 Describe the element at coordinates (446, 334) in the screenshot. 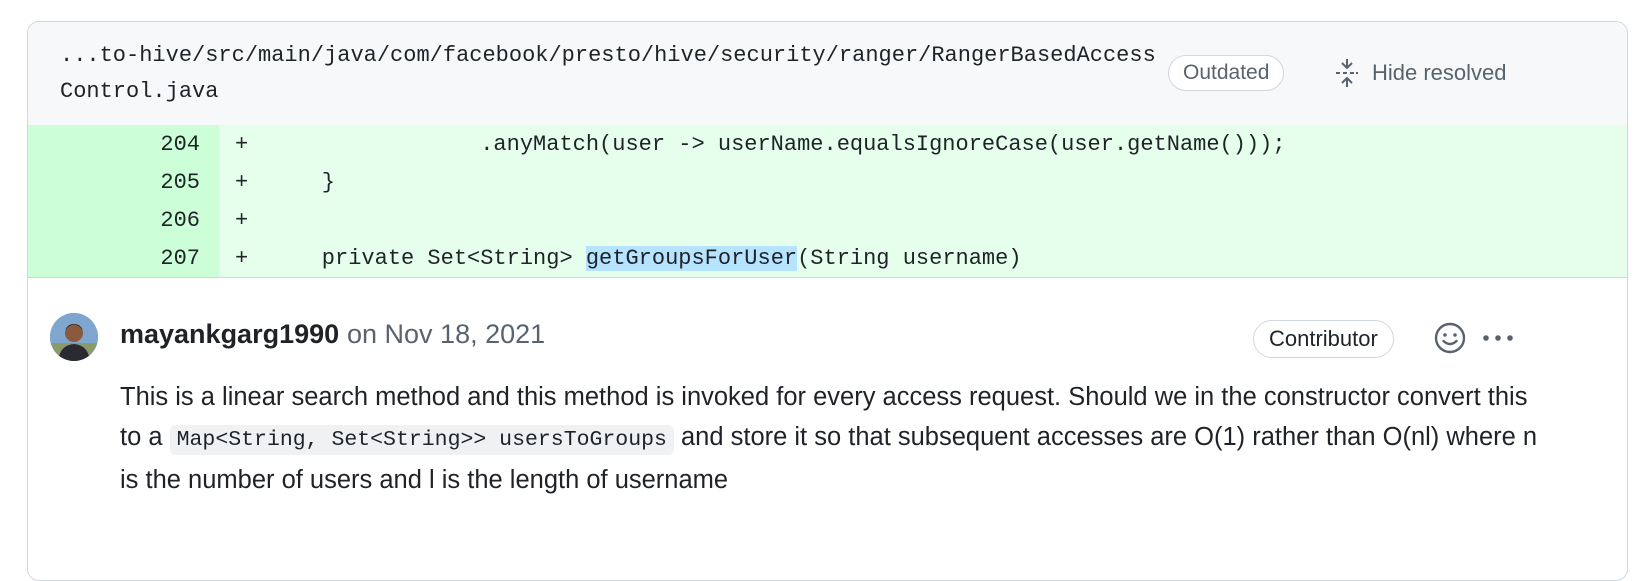

I see `comment-timestamp: on Nov 18, 2021` at that location.